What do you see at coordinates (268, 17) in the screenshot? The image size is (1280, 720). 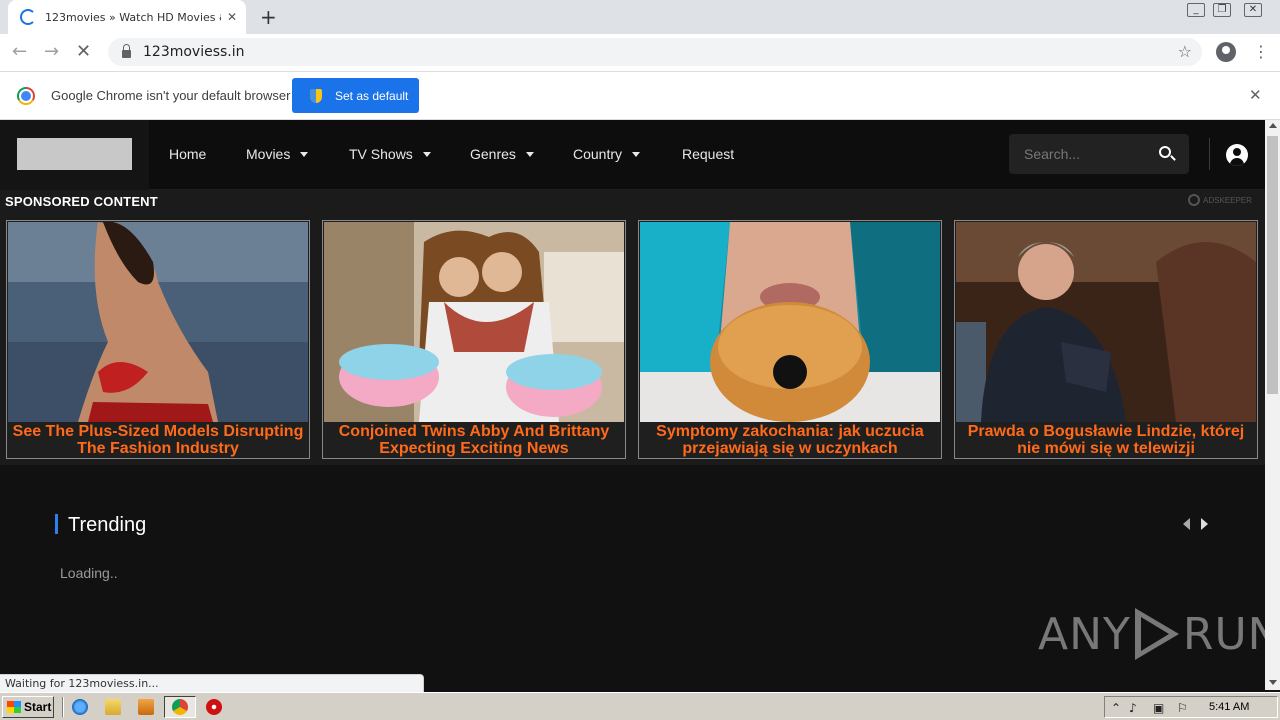 I see `new-tab-button: +` at bounding box center [268, 17].